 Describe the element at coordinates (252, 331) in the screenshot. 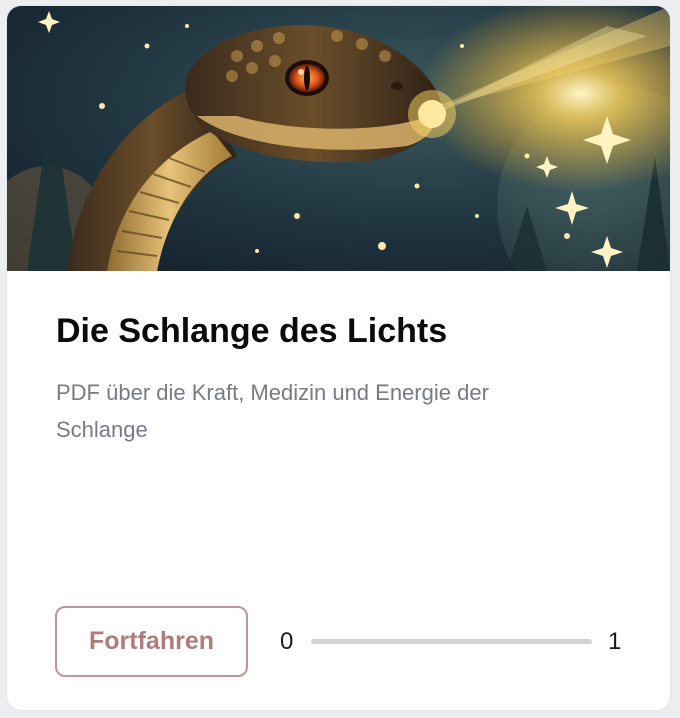

I see `course-title: Die Schlange des Lichts` at that location.